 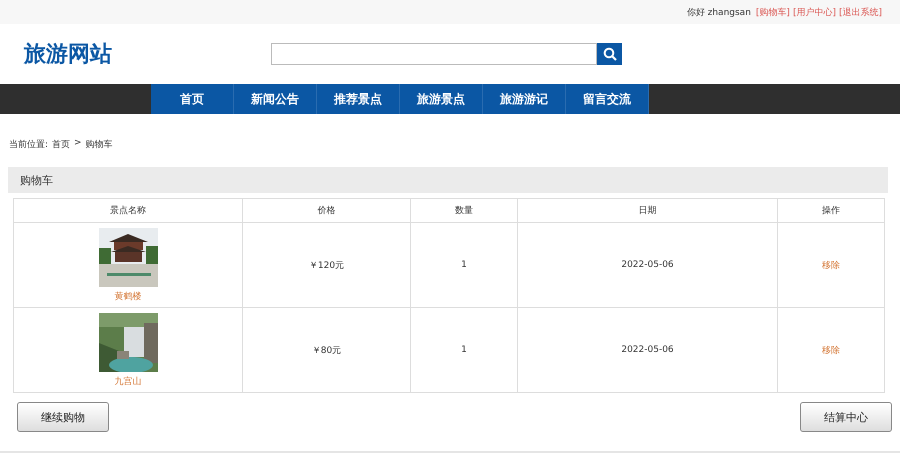 What do you see at coordinates (128, 210) in the screenshot?
I see `column-header: 景点名称` at bounding box center [128, 210].